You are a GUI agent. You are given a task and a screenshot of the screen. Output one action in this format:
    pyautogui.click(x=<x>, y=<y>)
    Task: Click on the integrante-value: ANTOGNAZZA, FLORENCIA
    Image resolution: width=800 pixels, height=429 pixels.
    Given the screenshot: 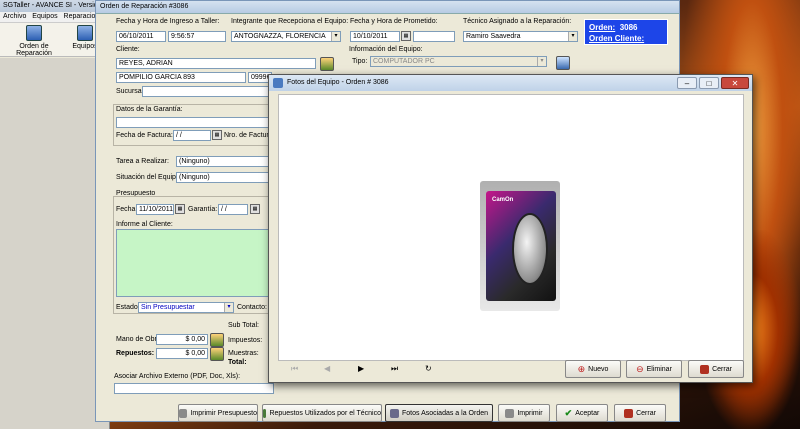 What is the action you would take?
    pyautogui.click(x=280, y=36)
    